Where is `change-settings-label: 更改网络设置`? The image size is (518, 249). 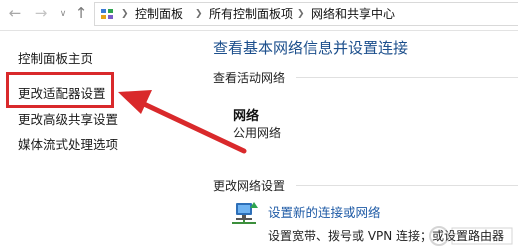
change-settings-label: 更改网络设置 is located at coordinates (249, 186).